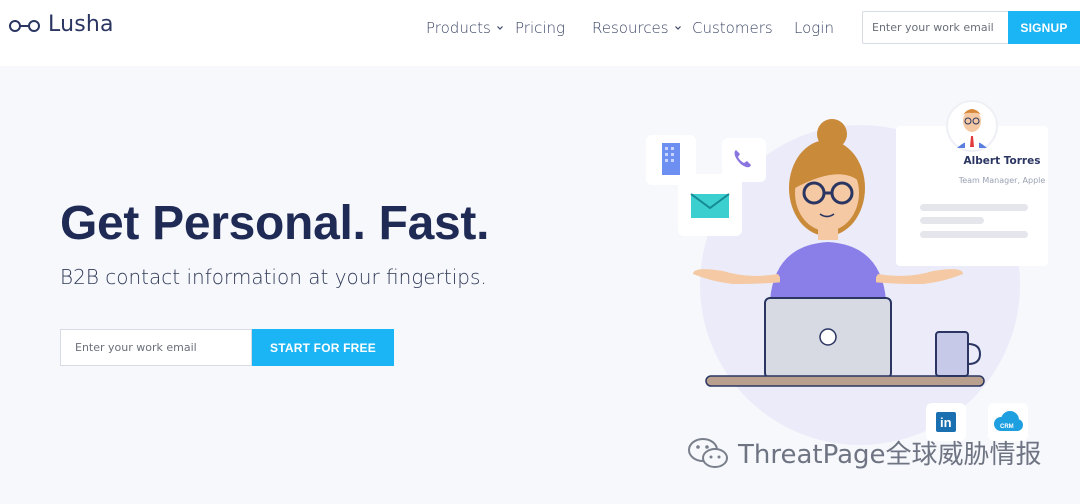 The height and width of the screenshot is (504, 1080). I want to click on nav-label: Products, so click(458, 28).